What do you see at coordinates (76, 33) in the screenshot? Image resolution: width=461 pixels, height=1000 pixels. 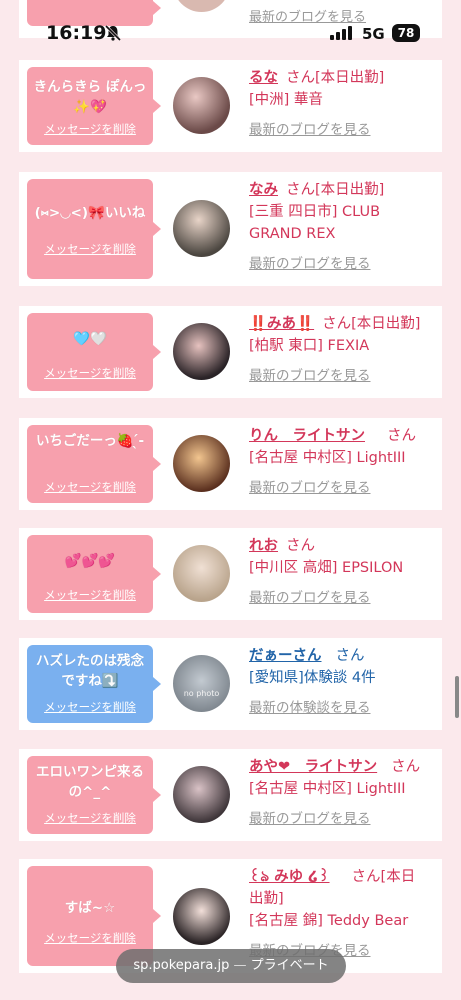 I see `status-time: 16:19` at bounding box center [76, 33].